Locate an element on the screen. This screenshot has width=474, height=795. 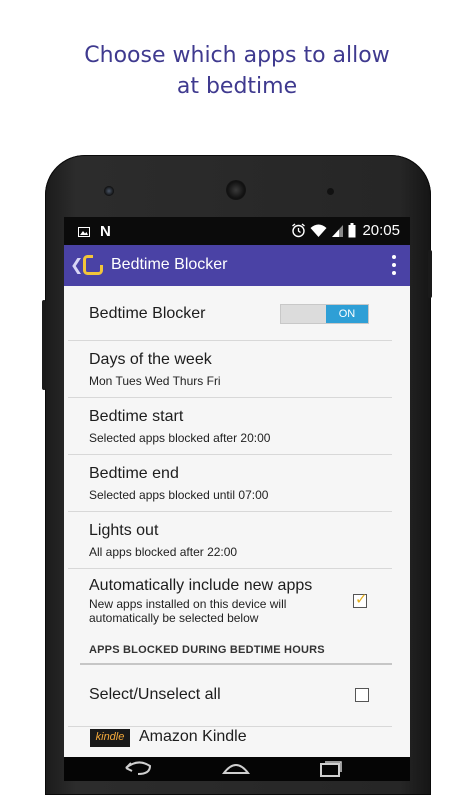
days-of-week-label: Days of the week is located at coordinates (150, 359).